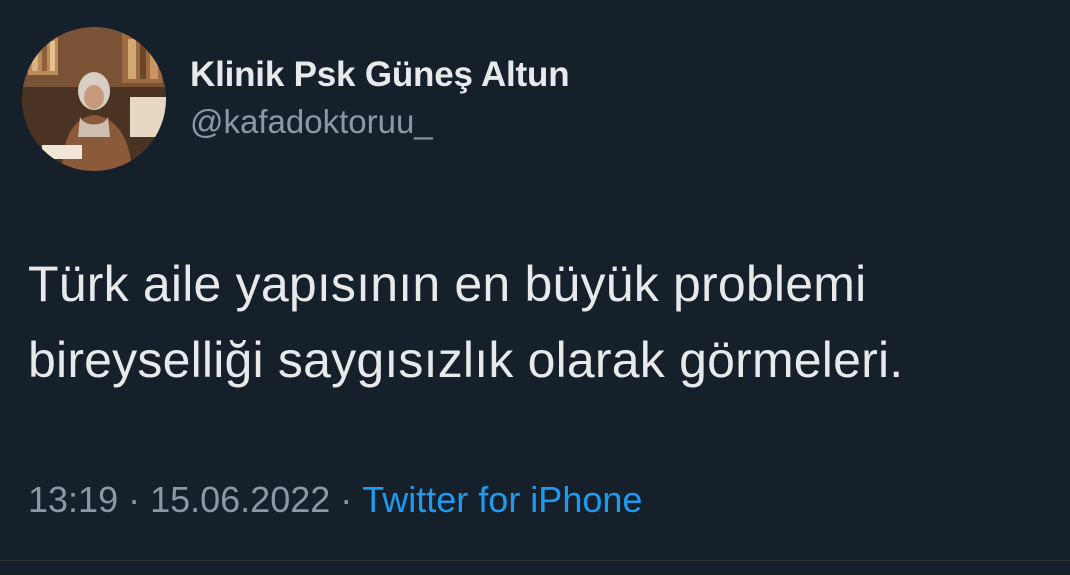 This screenshot has height=575, width=1070. I want to click on tweet-date: 15.06.2022, so click(240, 499).